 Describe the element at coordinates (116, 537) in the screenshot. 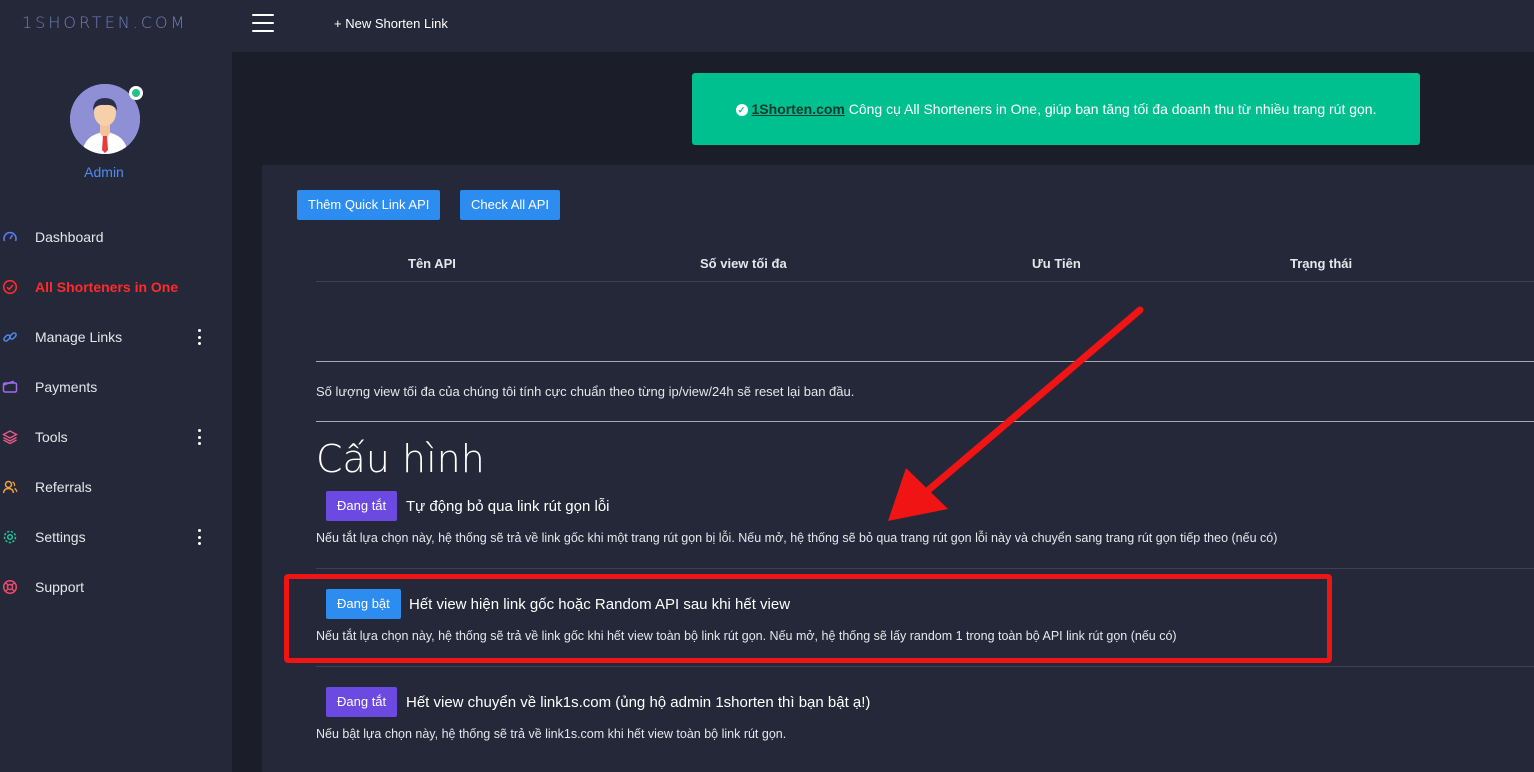

I see `sidebar-item-settings: Settings` at that location.